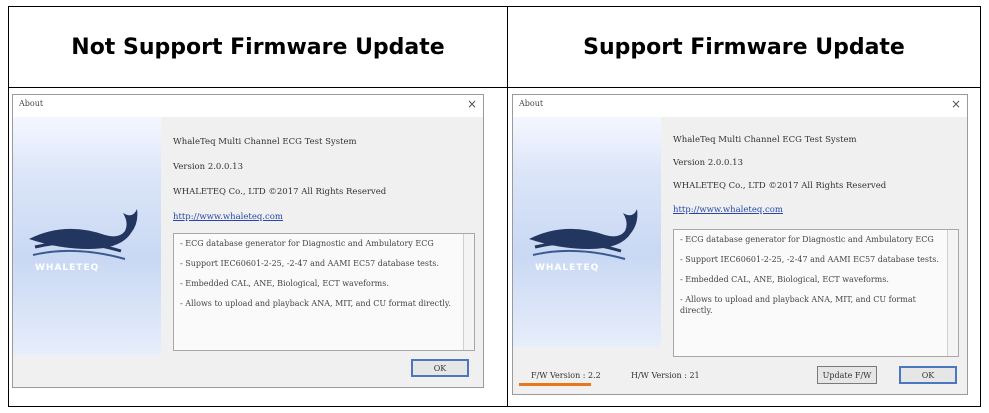  I want to click on hardware-version: H/W Version : 21, so click(665, 375).